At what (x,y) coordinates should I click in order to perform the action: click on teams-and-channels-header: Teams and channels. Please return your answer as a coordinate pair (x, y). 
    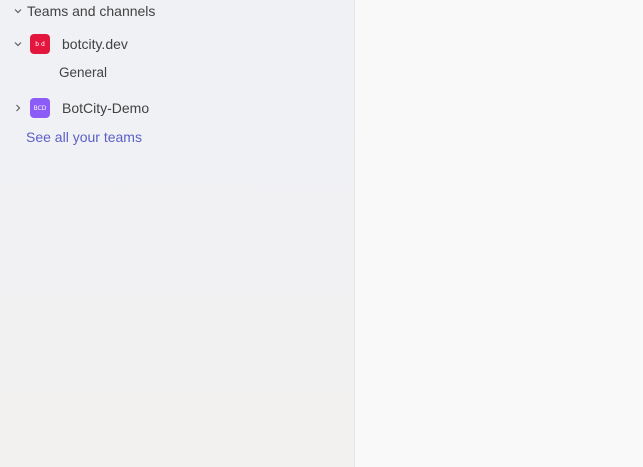
    Looking at the image, I should click on (83, 11).